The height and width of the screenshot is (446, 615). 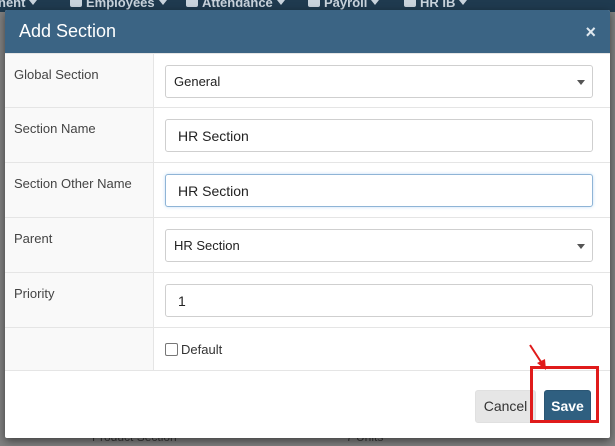 What do you see at coordinates (79, 80) in the screenshot?
I see `field-label: Global Section` at bounding box center [79, 80].